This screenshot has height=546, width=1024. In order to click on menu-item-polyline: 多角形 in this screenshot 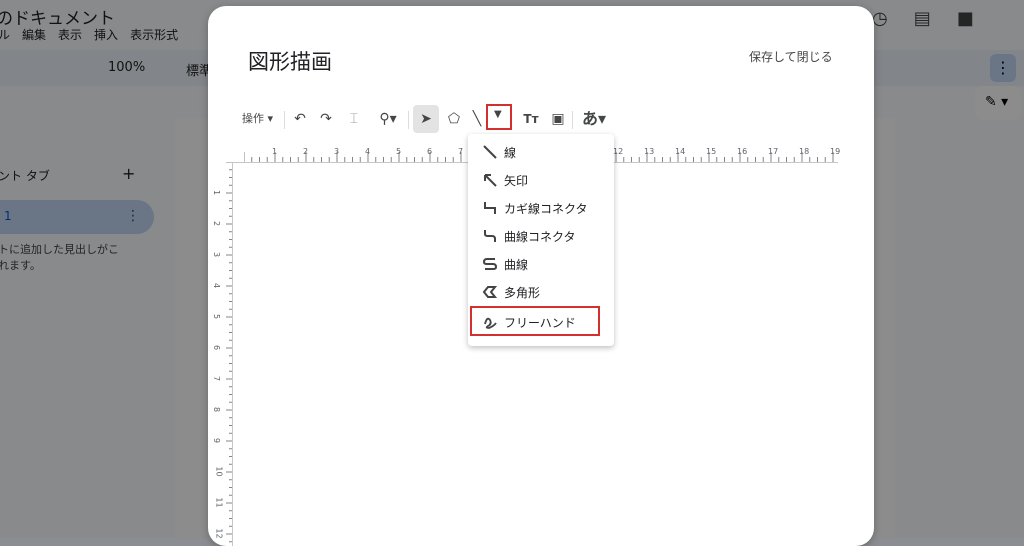, I will do `click(541, 292)`.